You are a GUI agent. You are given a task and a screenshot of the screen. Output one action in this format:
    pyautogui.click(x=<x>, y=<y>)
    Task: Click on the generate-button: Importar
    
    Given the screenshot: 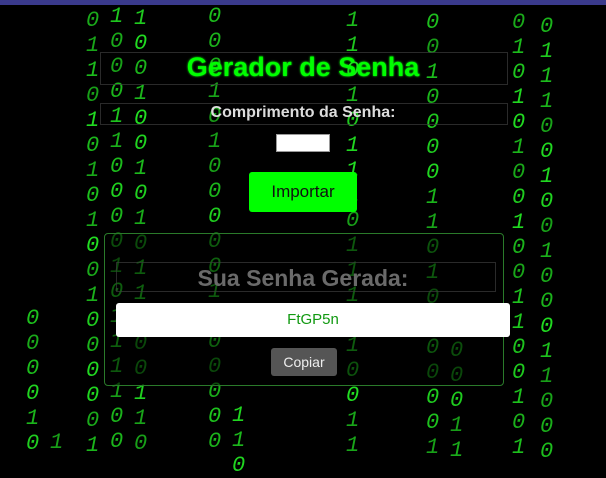 What is the action you would take?
    pyautogui.click(x=303, y=192)
    